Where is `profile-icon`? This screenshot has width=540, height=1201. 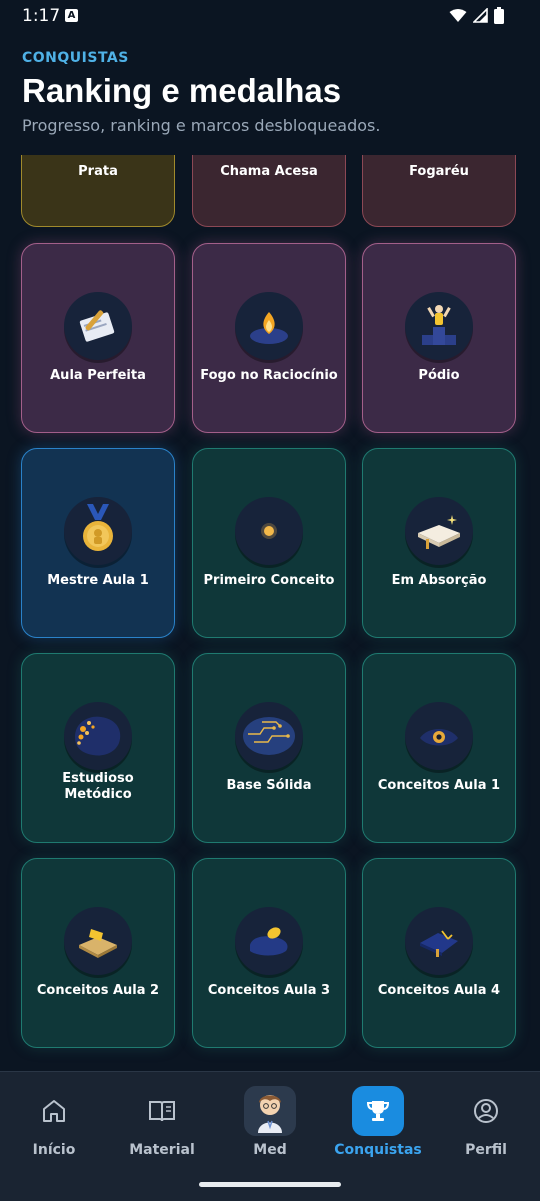
profile-icon is located at coordinates (486, 1111).